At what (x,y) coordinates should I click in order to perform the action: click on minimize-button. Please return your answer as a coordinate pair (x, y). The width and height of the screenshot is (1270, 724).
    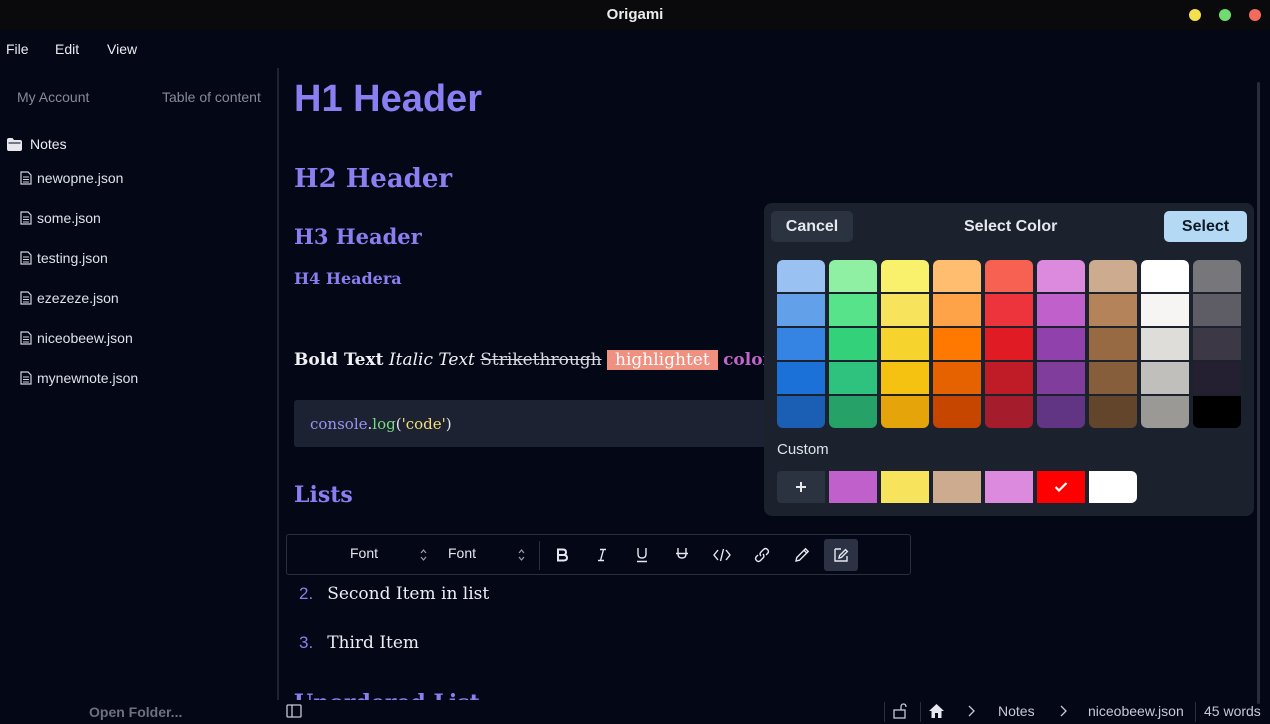
    Looking at the image, I should click on (1195, 15).